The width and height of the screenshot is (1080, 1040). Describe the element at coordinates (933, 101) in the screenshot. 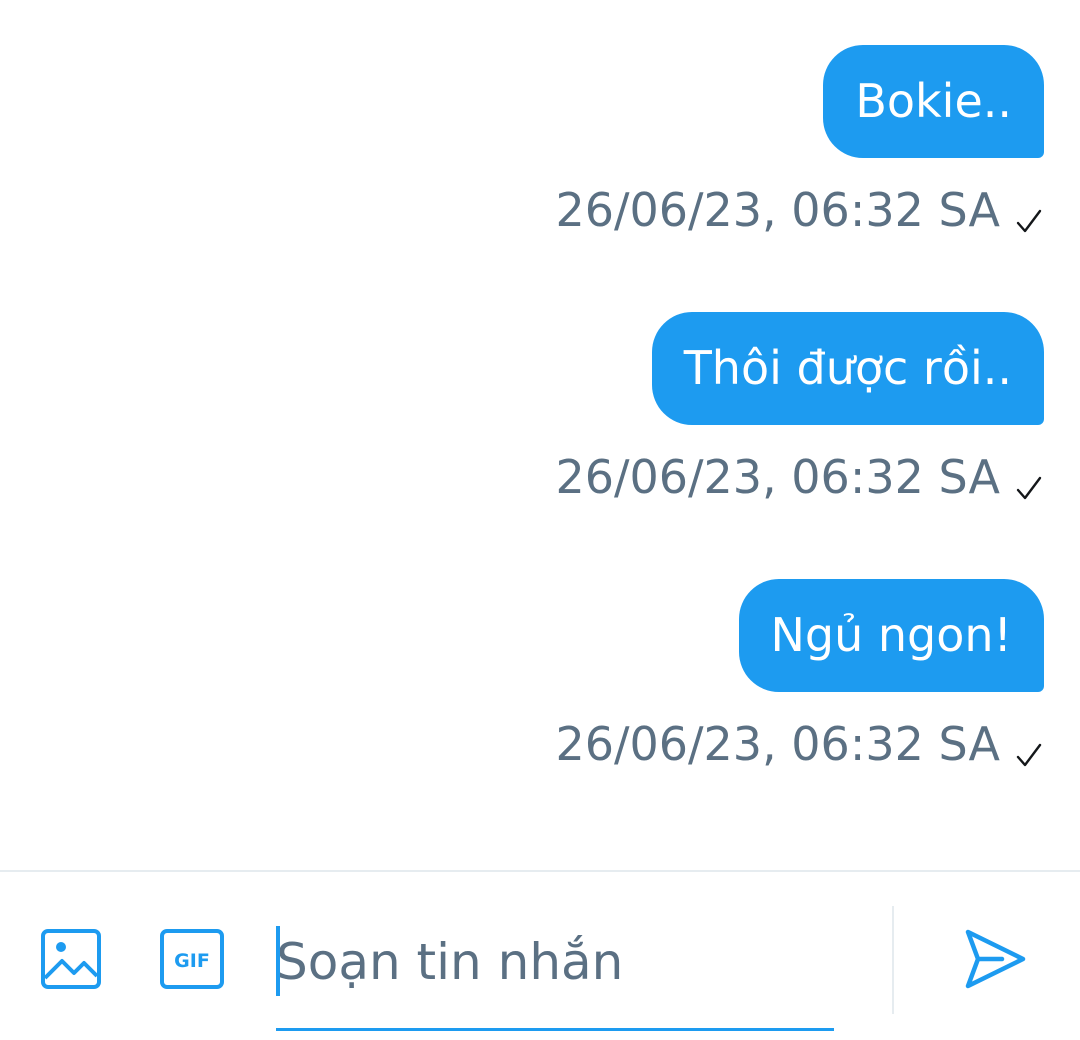

I see `message-bubble: Bokie..` at that location.